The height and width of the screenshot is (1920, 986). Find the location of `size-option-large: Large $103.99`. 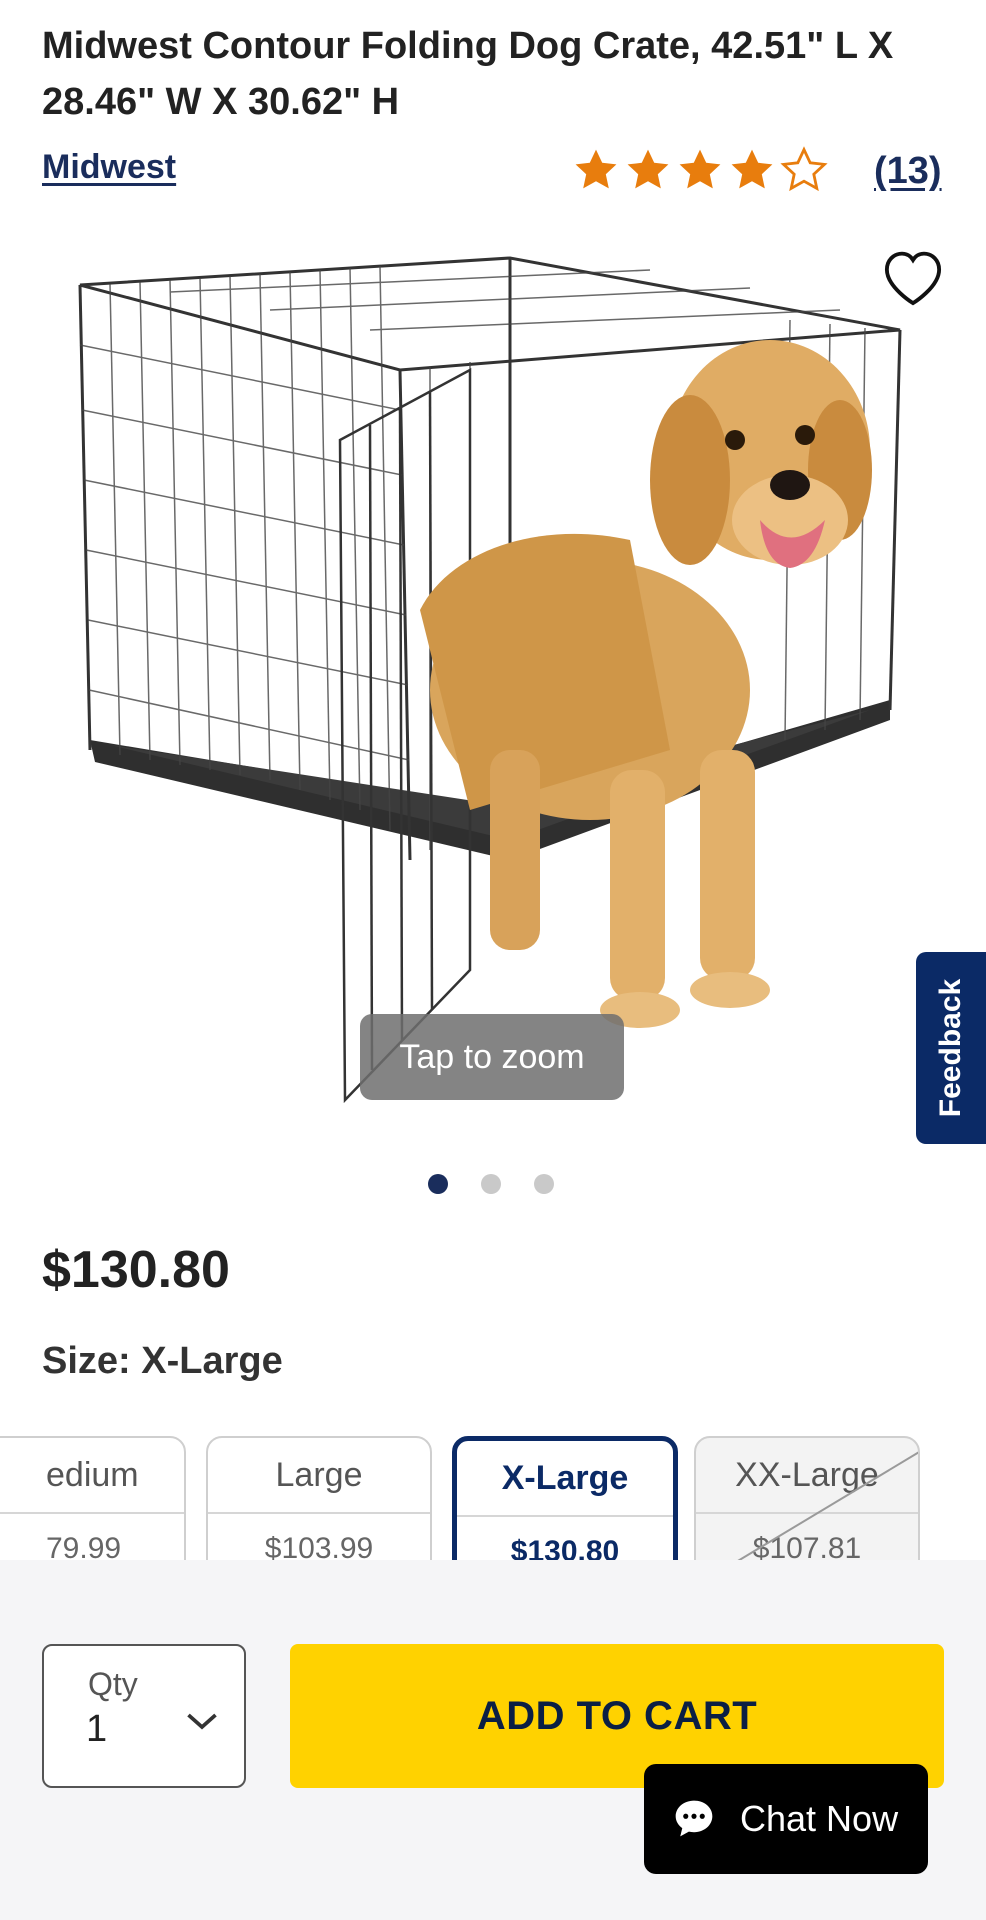

size-option-large: Large $103.99 is located at coordinates (319, 1498).